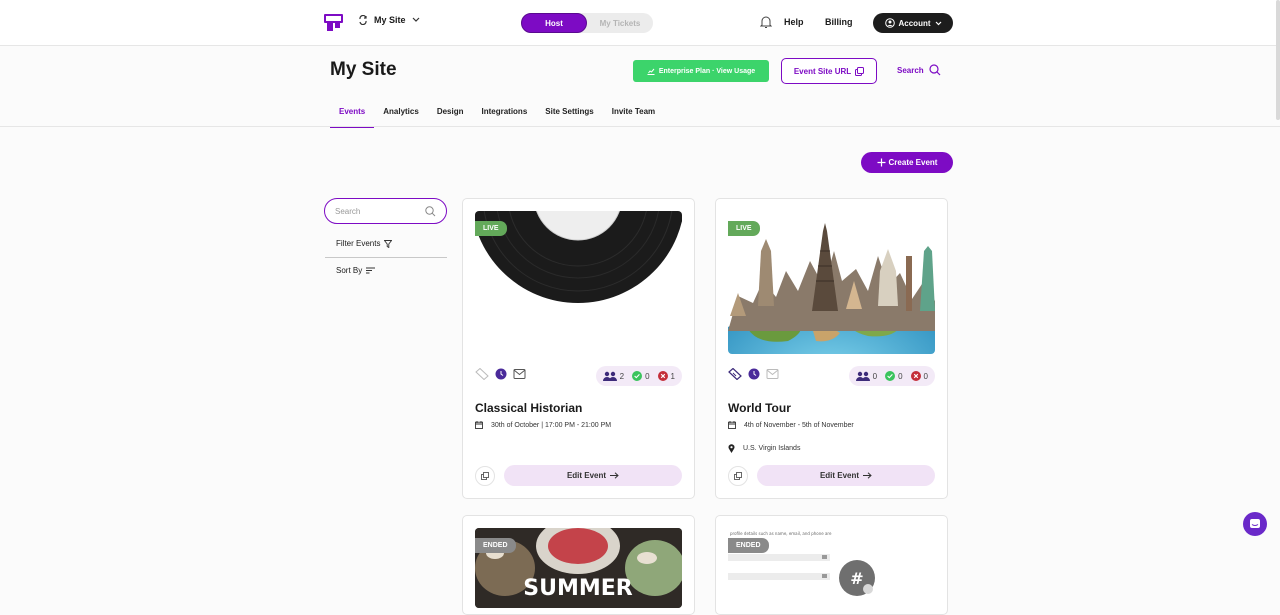 This screenshot has height=615, width=1280. What do you see at coordinates (910, 70) in the screenshot?
I see `search-label: Search` at bounding box center [910, 70].